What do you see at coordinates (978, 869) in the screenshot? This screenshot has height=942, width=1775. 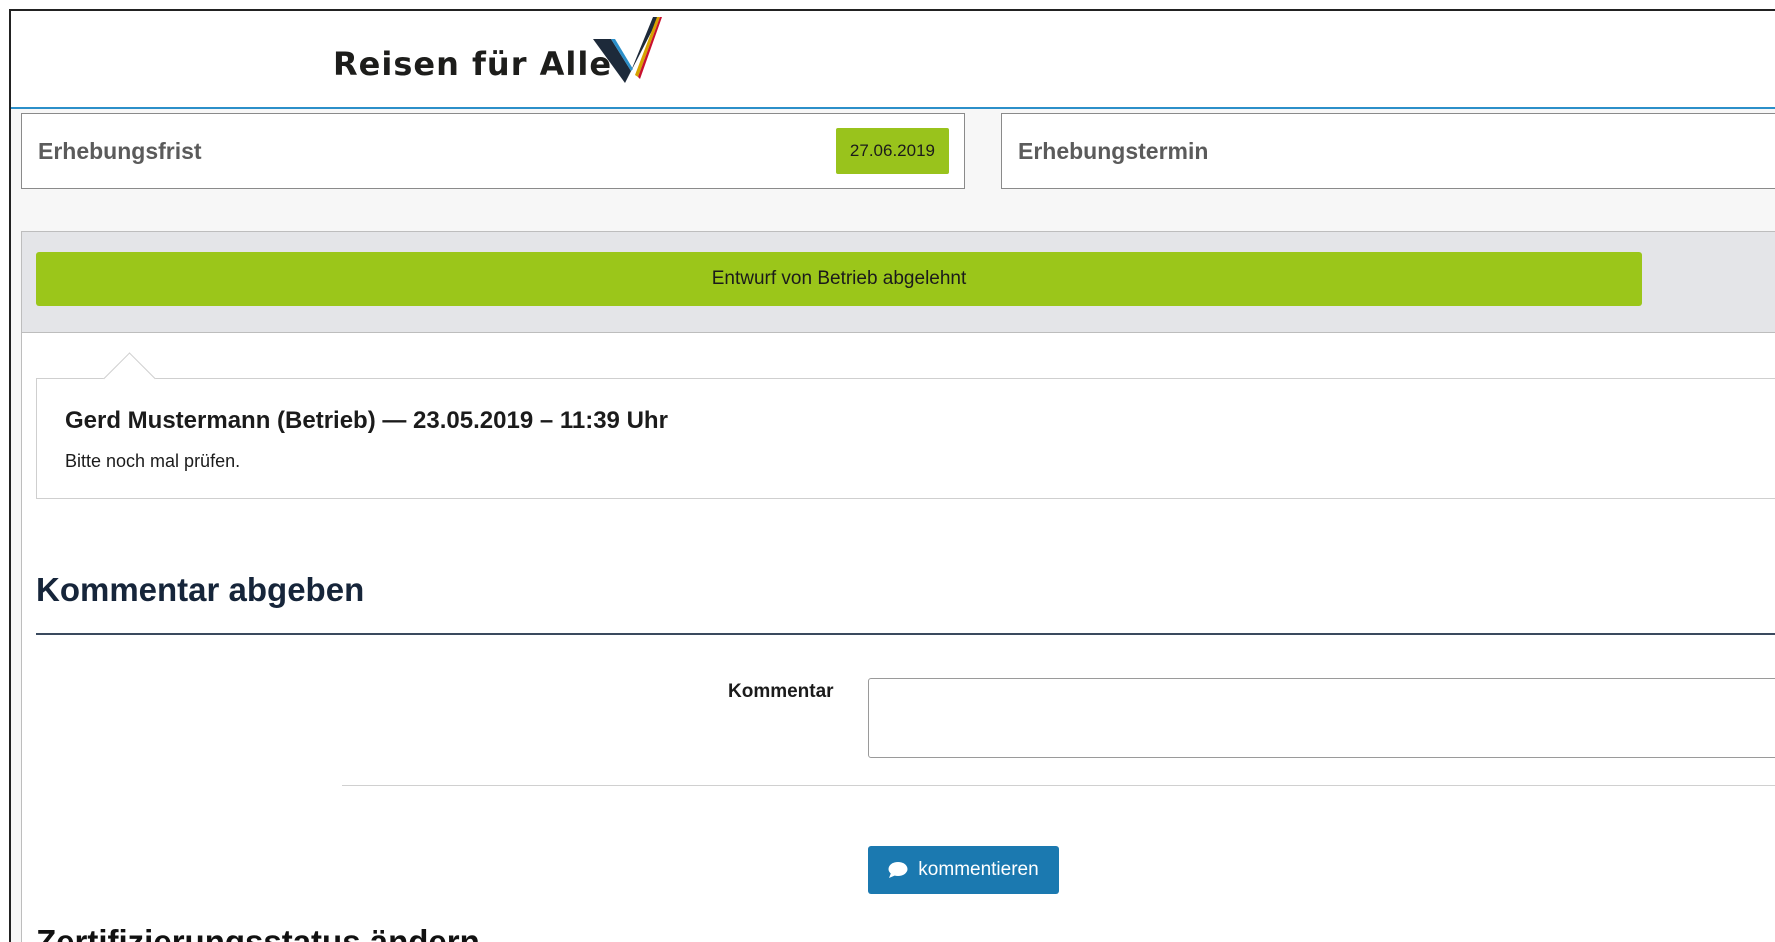 I see `comment-submit-label: kommentieren` at bounding box center [978, 869].